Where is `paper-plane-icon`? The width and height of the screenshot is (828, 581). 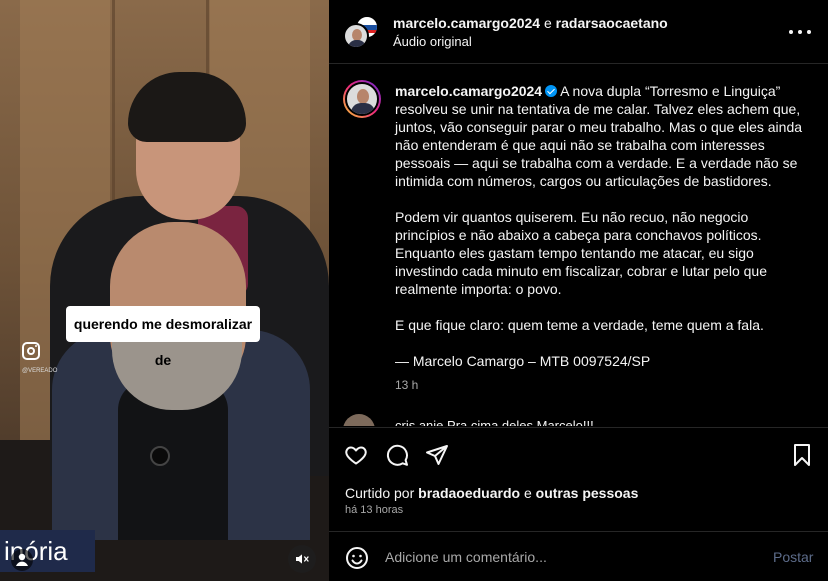
paper-plane-icon is located at coordinates (437, 455).